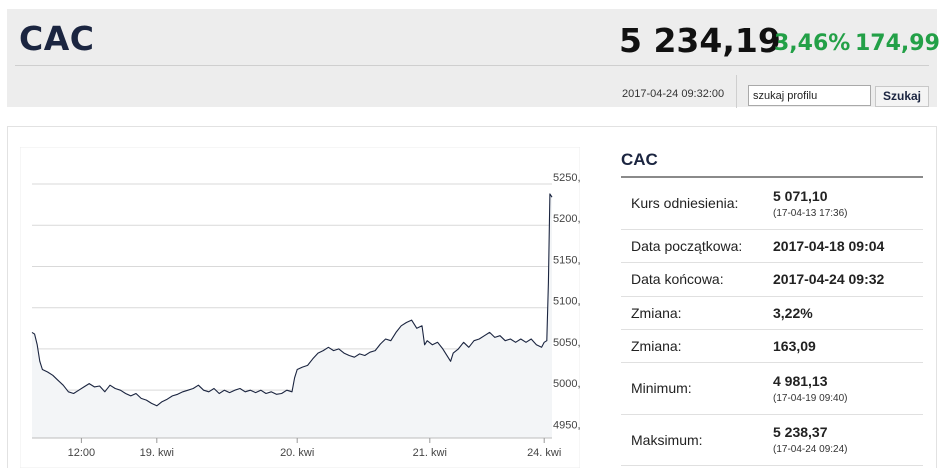 This screenshot has height=468, width=945. Describe the element at coordinates (829, 245) in the screenshot. I see `info-value-text: 2017-04-18 09:04` at that location.